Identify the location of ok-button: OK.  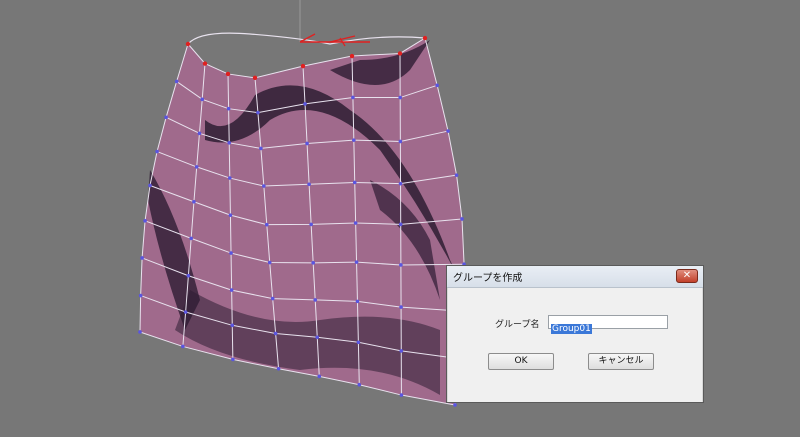
(521, 361).